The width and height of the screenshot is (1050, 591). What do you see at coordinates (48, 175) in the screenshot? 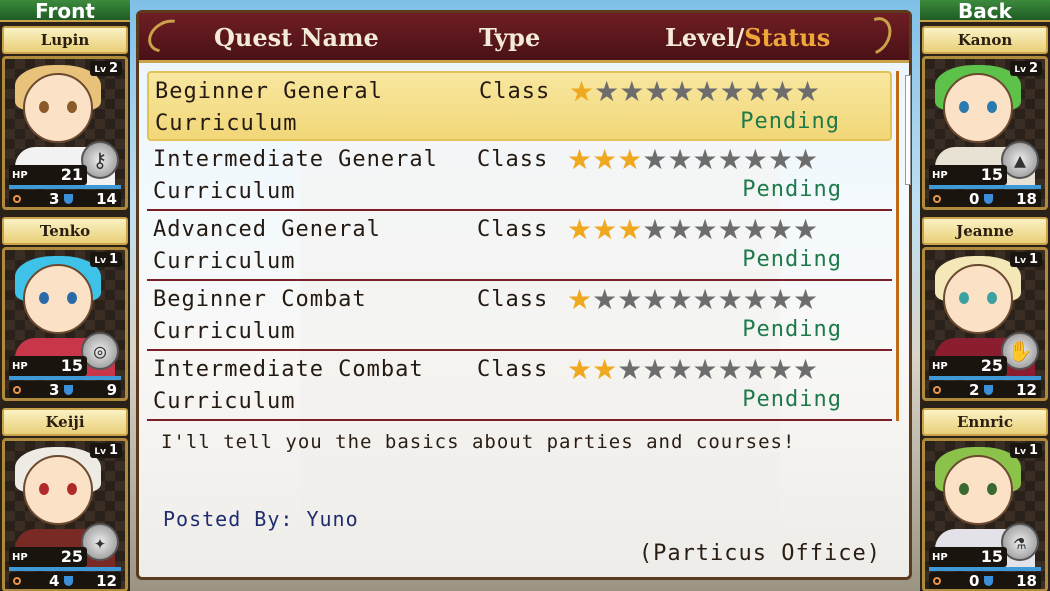
I see `hp-readout: HP 21` at bounding box center [48, 175].